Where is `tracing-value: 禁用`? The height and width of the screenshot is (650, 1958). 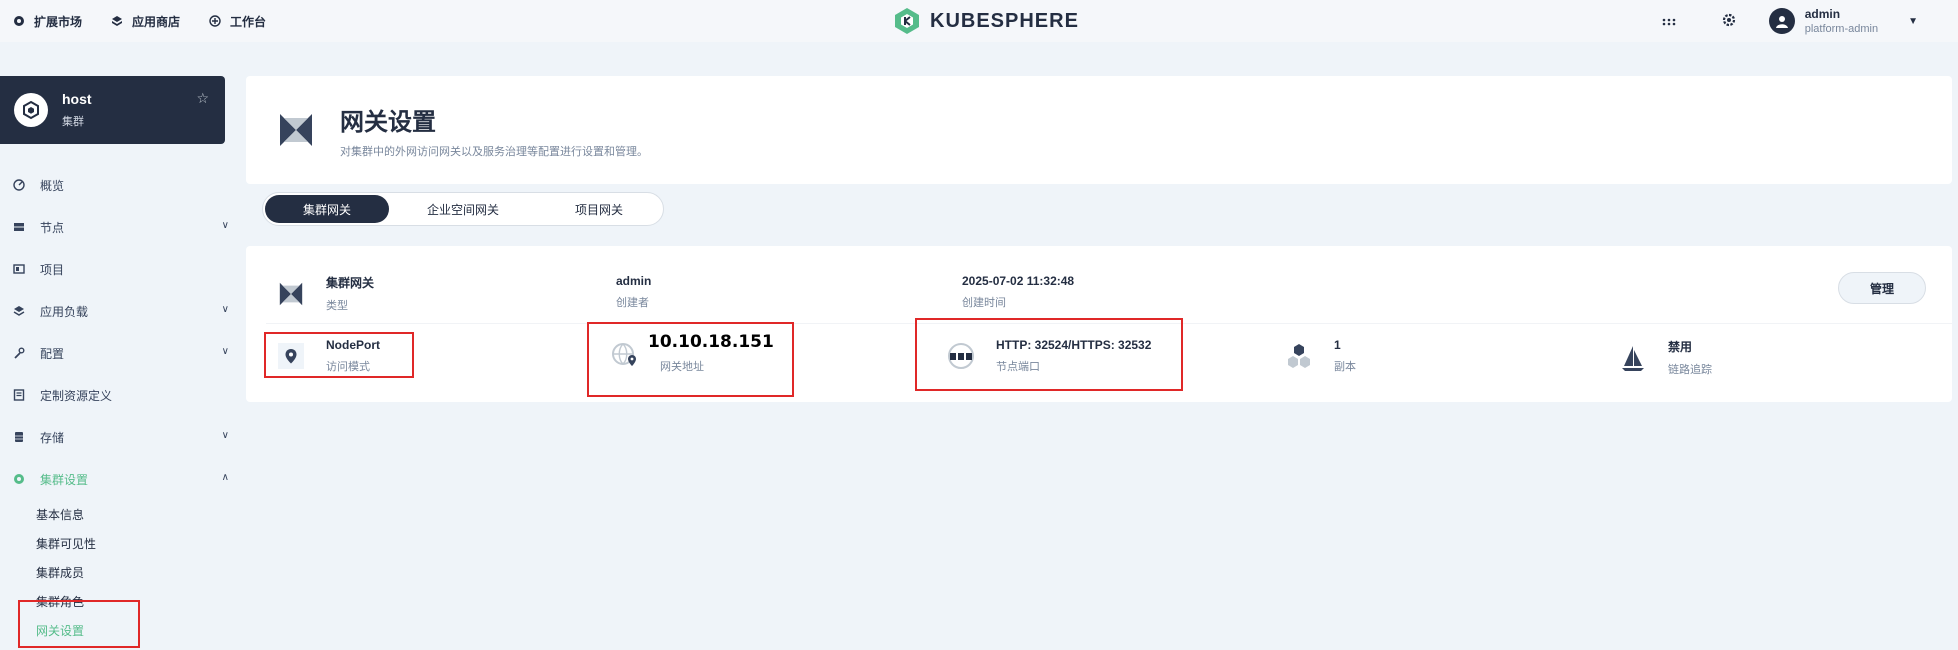
tracing-value: 禁用 is located at coordinates (1680, 347).